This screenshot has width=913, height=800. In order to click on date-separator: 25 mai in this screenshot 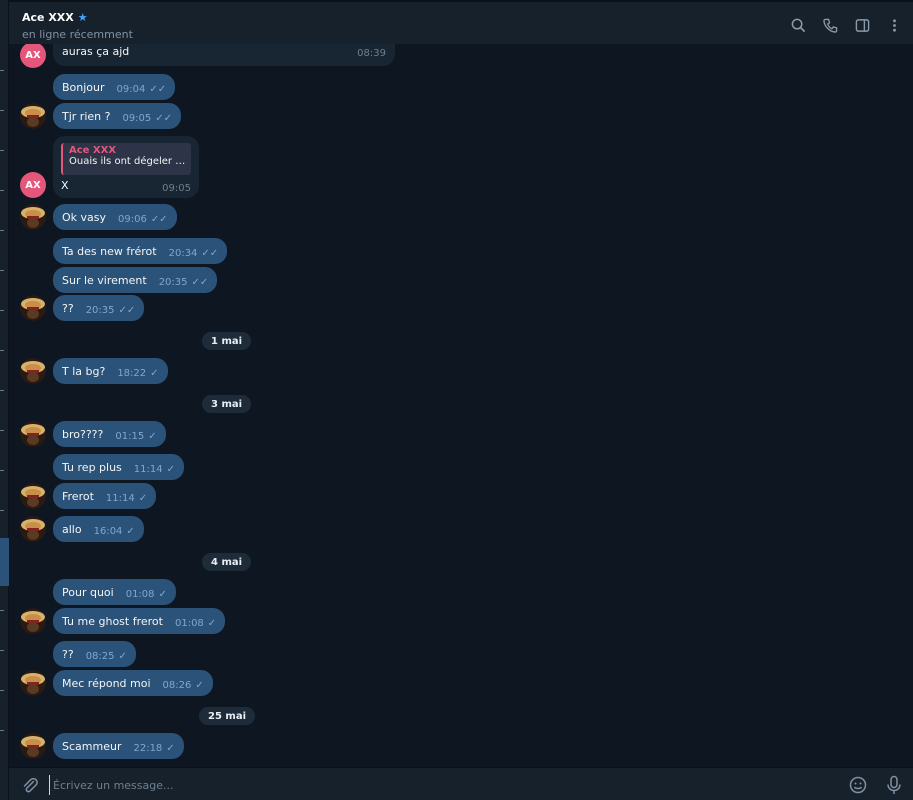, I will do `click(227, 716)`.